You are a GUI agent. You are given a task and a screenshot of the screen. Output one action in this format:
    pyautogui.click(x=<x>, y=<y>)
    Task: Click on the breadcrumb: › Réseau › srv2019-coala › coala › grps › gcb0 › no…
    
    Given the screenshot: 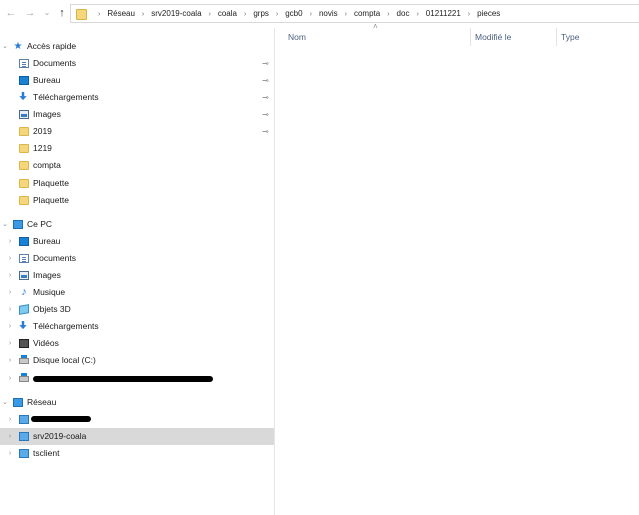 What is the action you would take?
    pyautogui.click(x=295, y=13)
    